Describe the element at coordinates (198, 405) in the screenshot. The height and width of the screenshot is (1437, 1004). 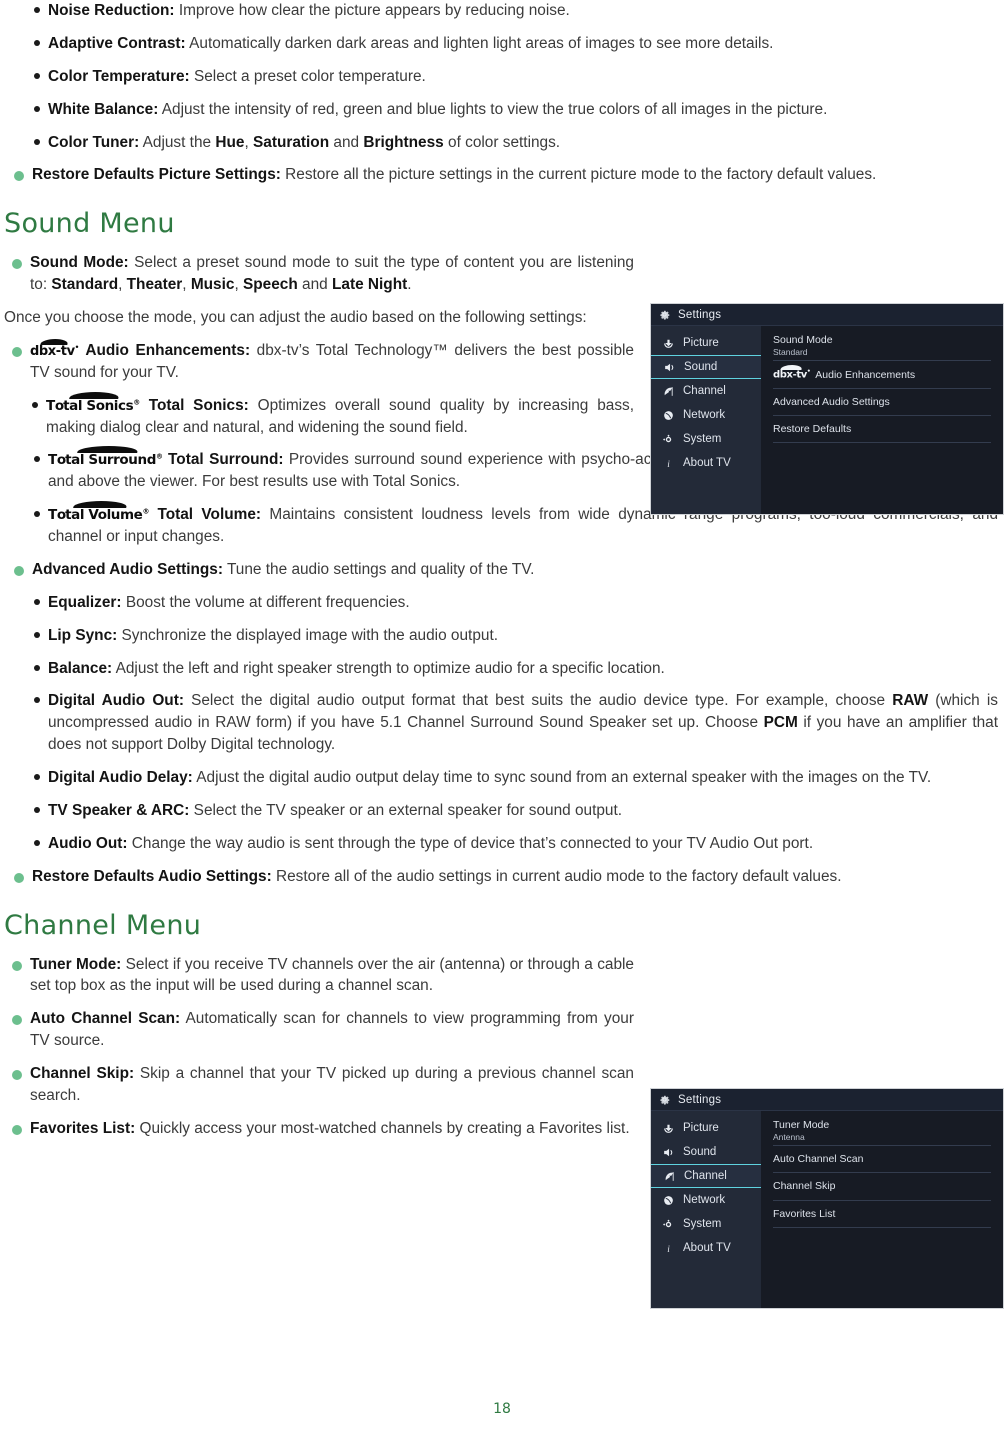
I see `term-label: Total Sonics:` at that location.